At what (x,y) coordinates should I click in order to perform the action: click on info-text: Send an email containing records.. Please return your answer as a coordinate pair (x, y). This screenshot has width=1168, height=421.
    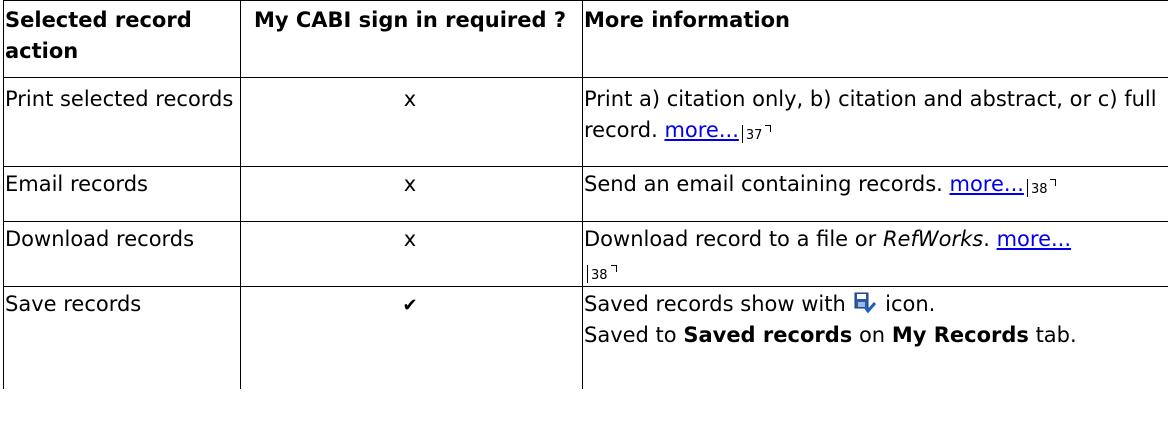
    Looking at the image, I should click on (763, 184).